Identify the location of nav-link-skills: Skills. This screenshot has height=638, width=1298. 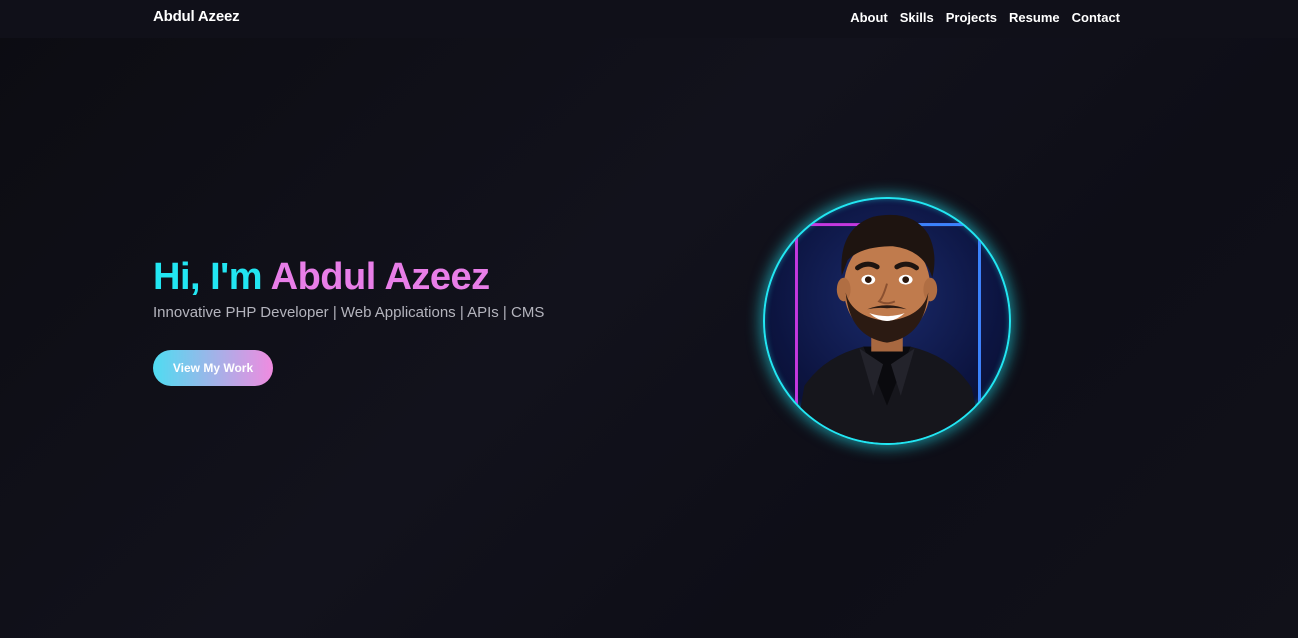
(917, 17).